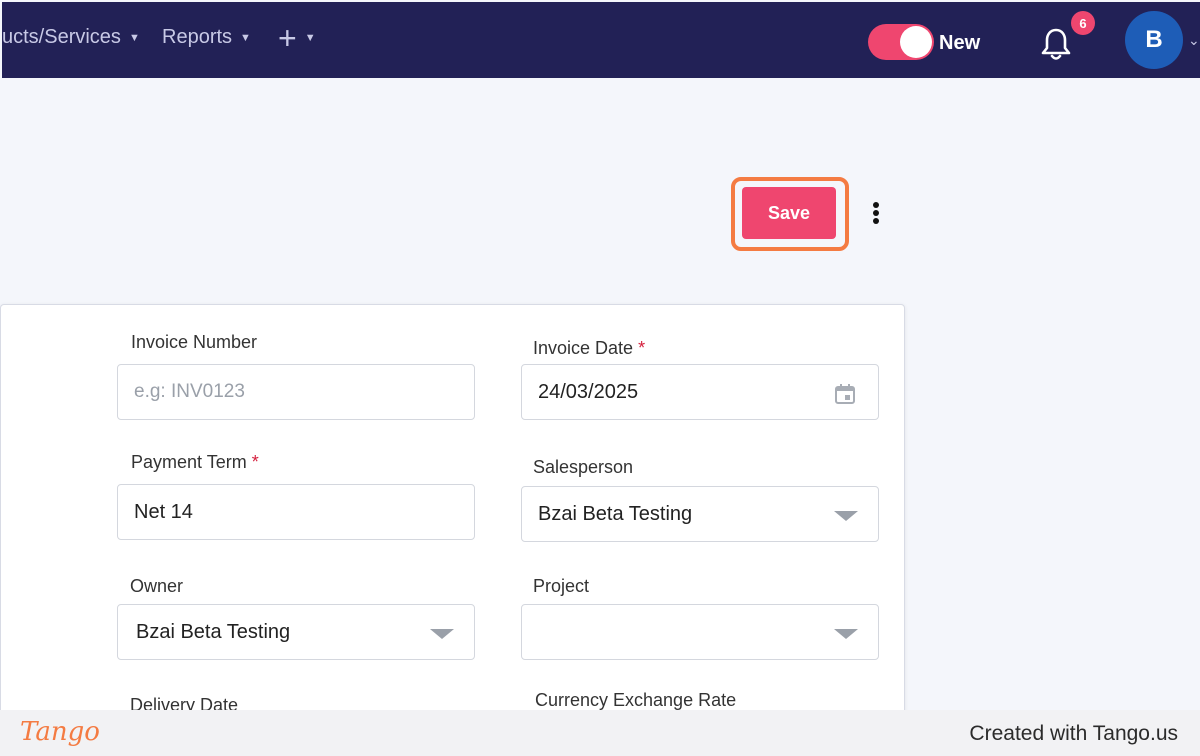 The height and width of the screenshot is (756, 1200). Describe the element at coordinates (287, 38) in the screenshot. I see `plus-icon: +` at that location.